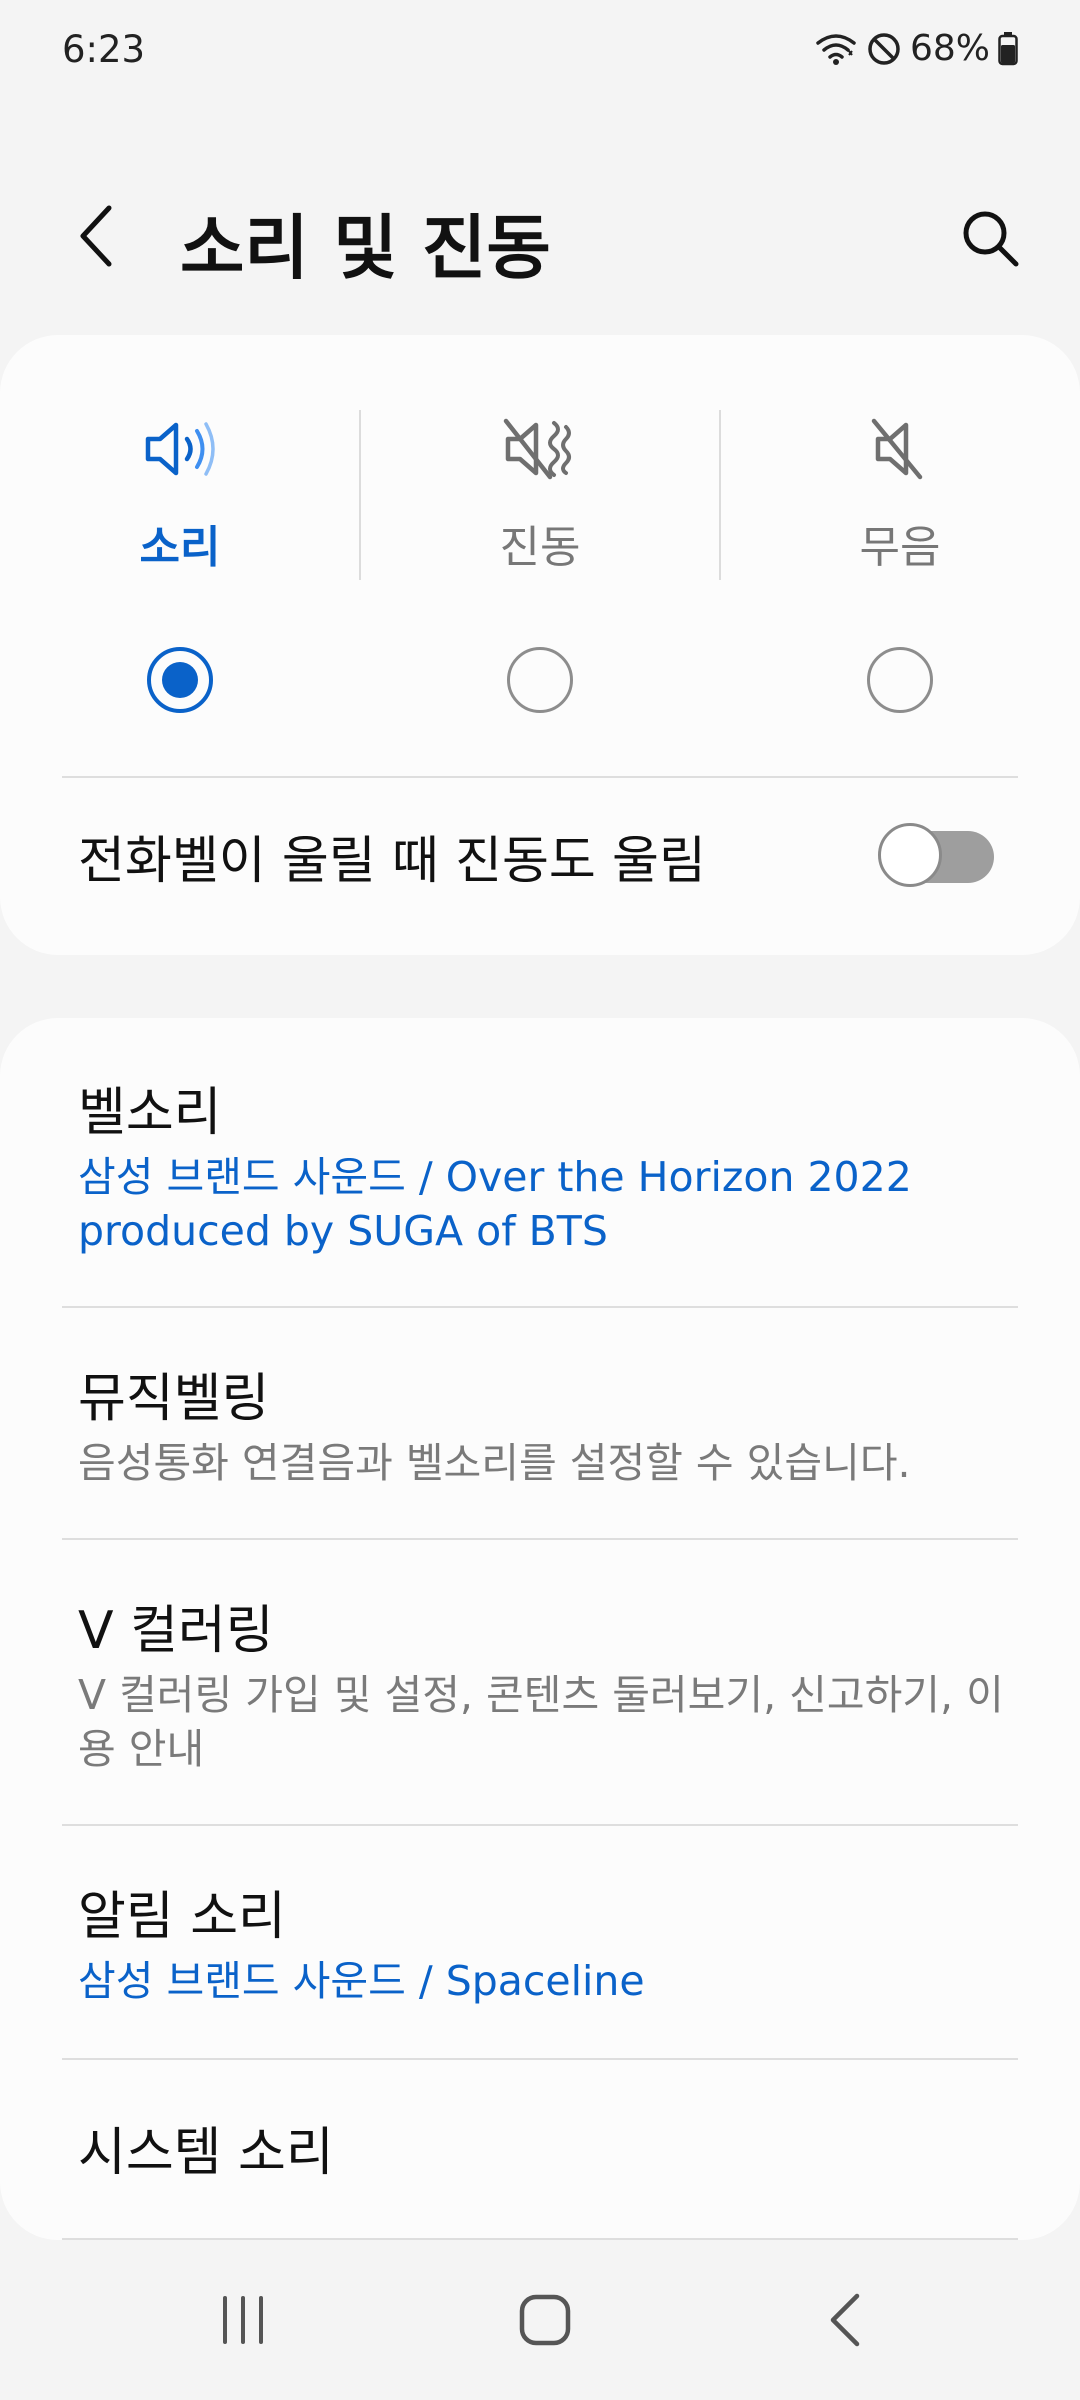 The width and height of the screenshot is (1080, 2400). What do you see at coordinates (836, 49) in the screenshot?
I see `wifi-icon` at bounding box center [836, 49].